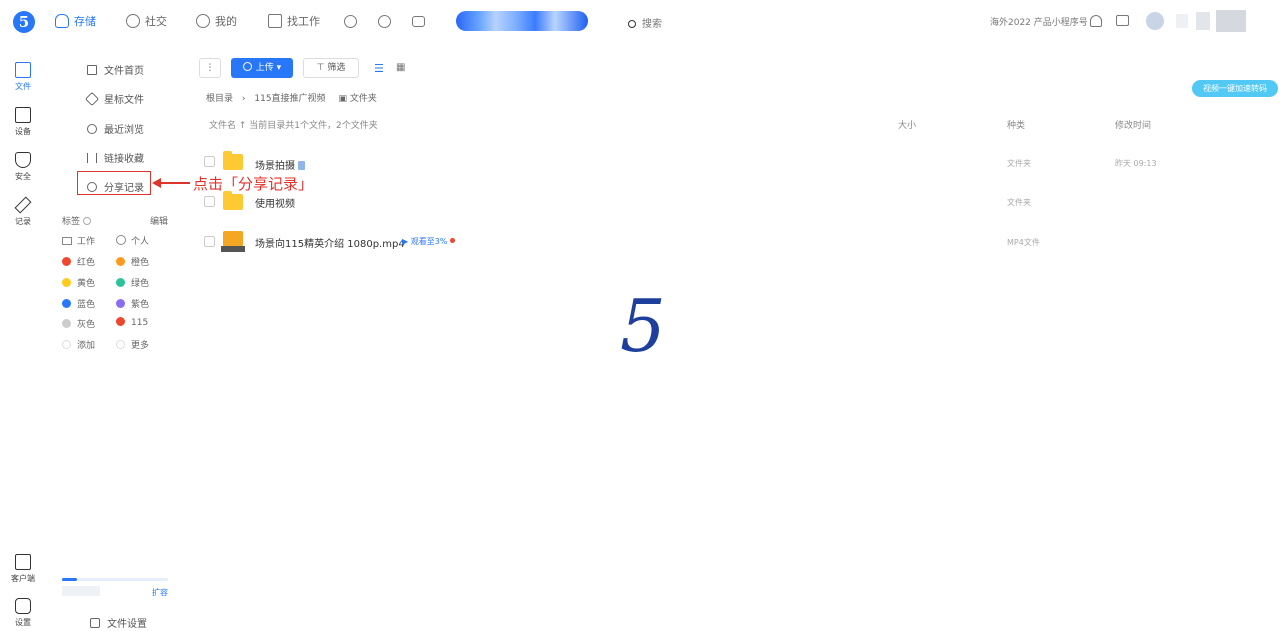 This screenshot has width=1280, height=631. I want to click on nav-mine: 我的, so click(216, 22).